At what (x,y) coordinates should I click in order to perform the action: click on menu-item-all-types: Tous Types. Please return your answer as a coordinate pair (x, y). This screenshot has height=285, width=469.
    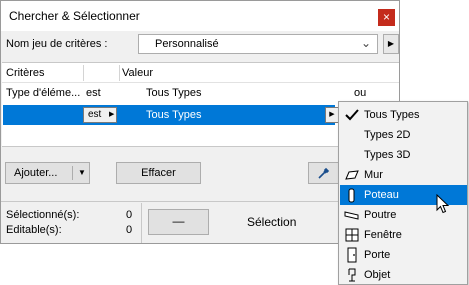
    Looking at the image, I should click on (403, 115).